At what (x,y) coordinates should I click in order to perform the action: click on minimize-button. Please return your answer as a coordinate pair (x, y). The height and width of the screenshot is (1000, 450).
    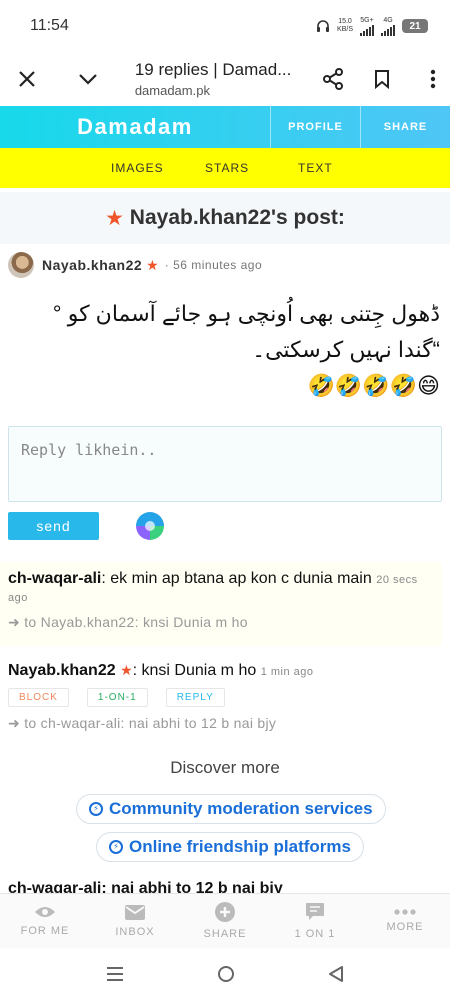
    Looking at the image, I should click on (87, 79).